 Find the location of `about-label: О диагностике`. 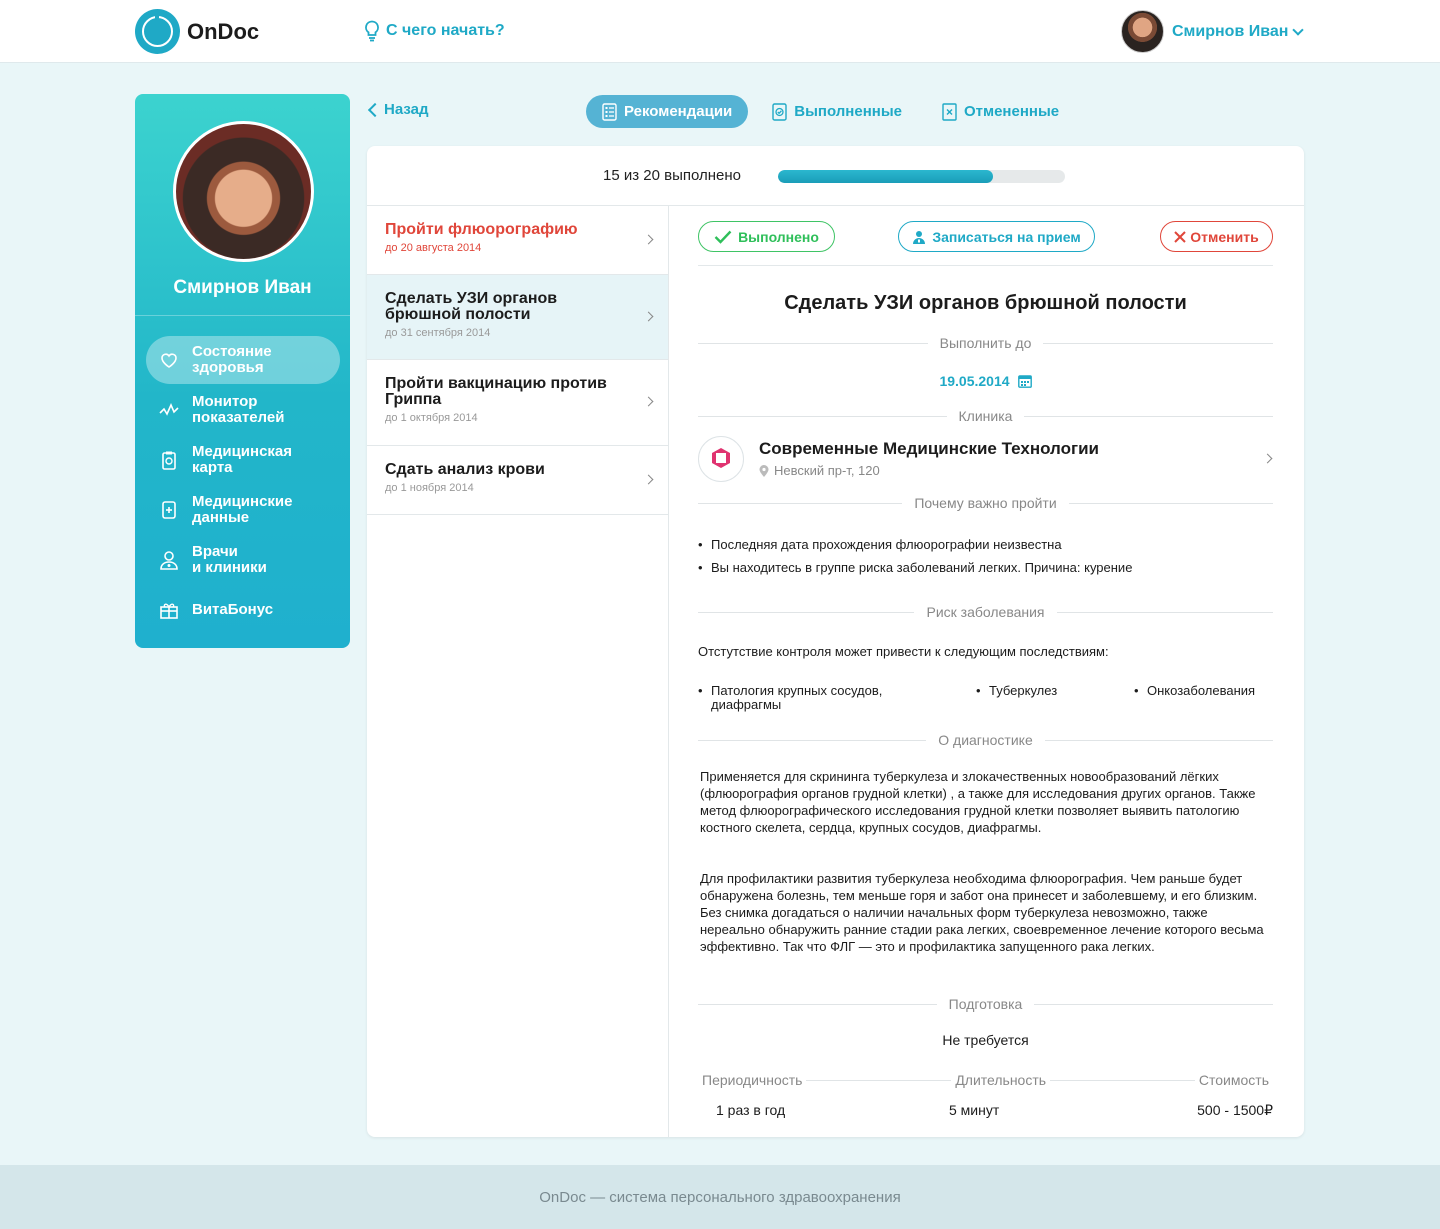

about-label: О диагностике is located at coordinates (985, 740).